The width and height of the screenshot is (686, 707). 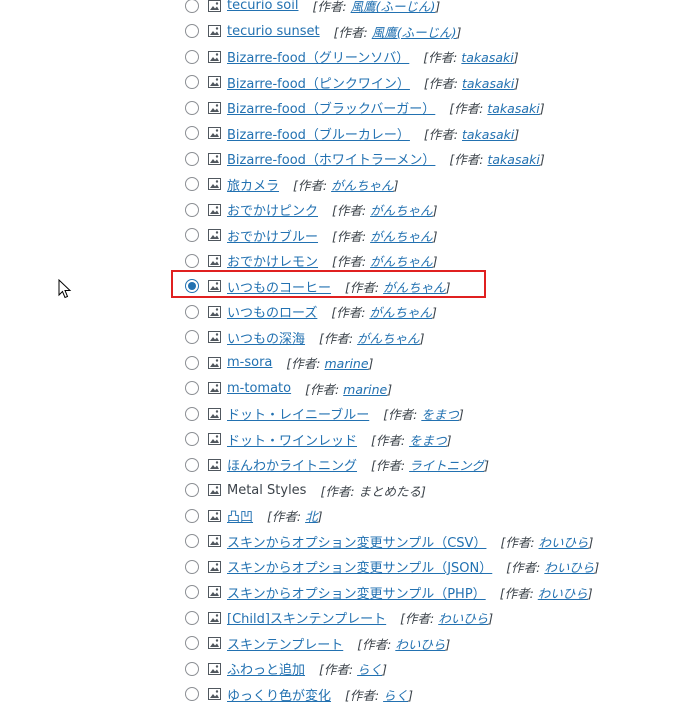 I want to click on author-meta: [作者: まとめたる], so click(x=372, y=490).